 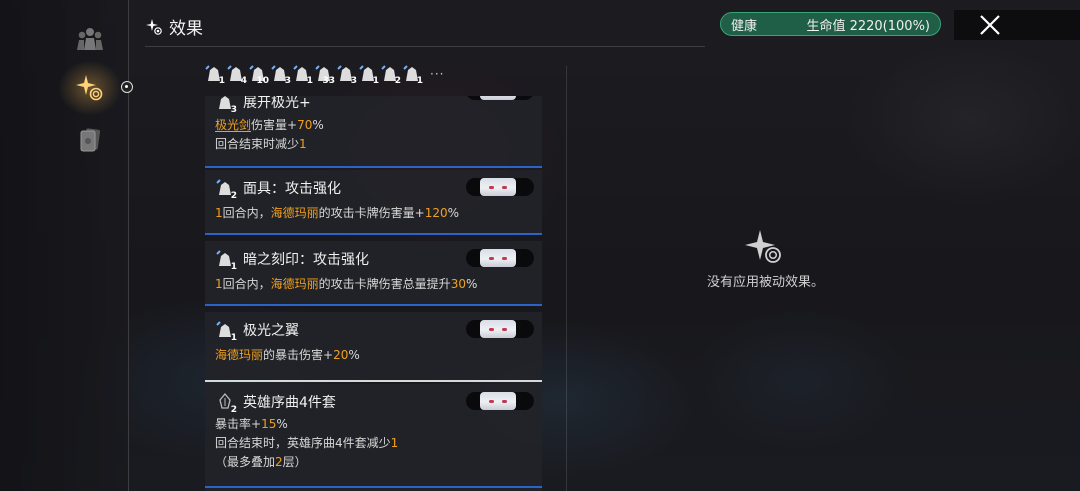 I want to click on desc-text: 伤害量+, so click(x=274, y=125).